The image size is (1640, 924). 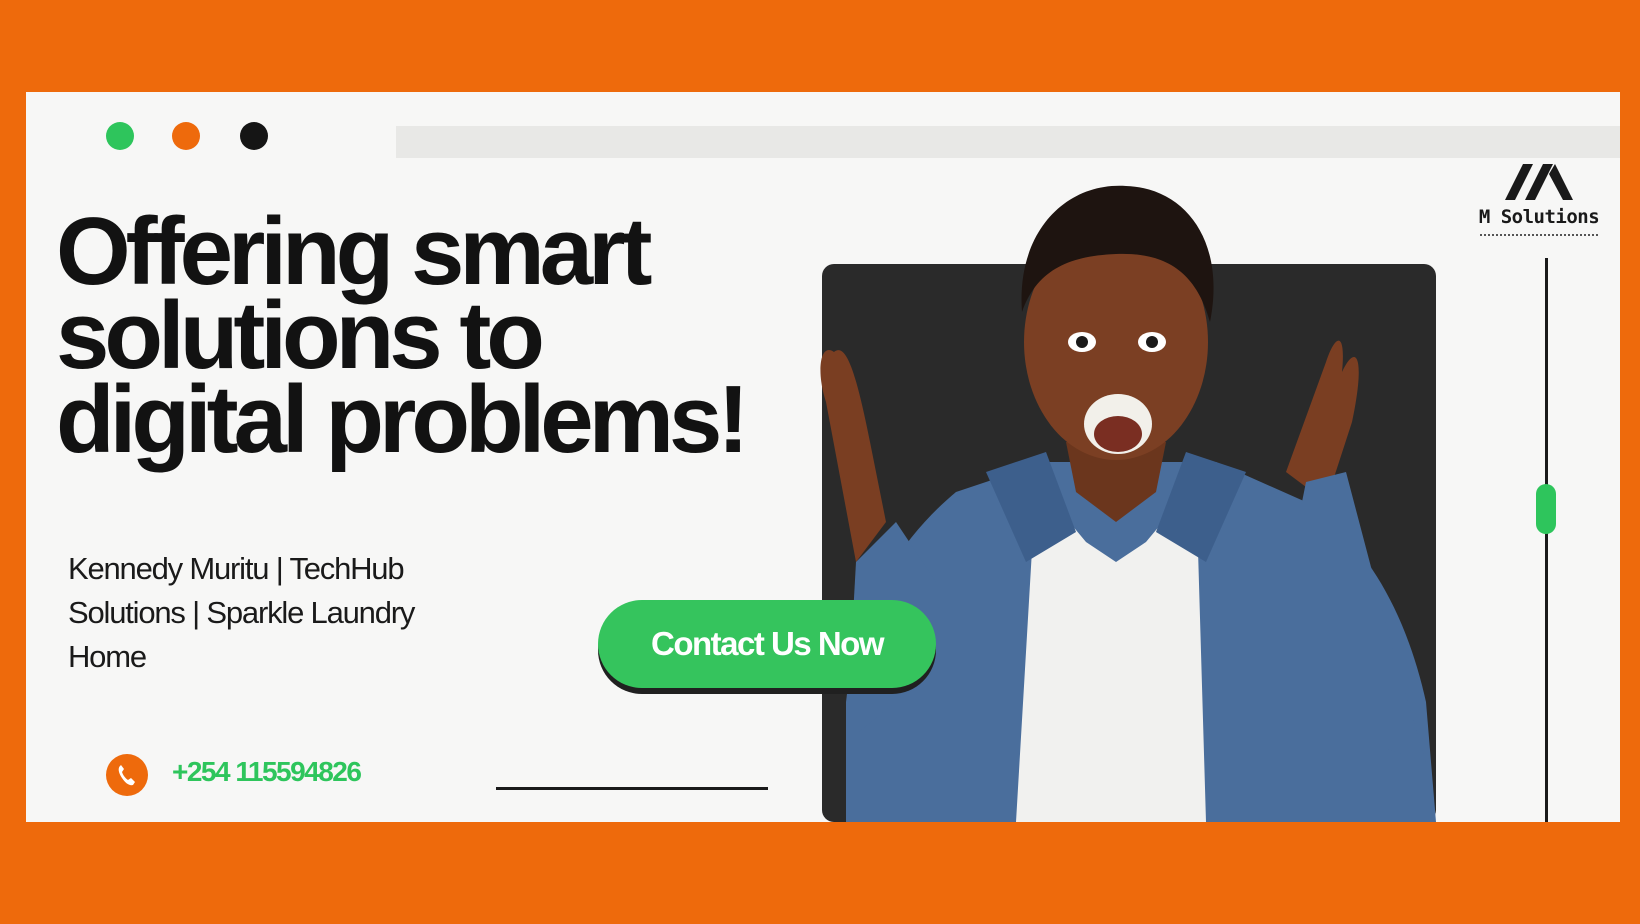 I want to click on window-dot-green, so click(x=120, y=136).